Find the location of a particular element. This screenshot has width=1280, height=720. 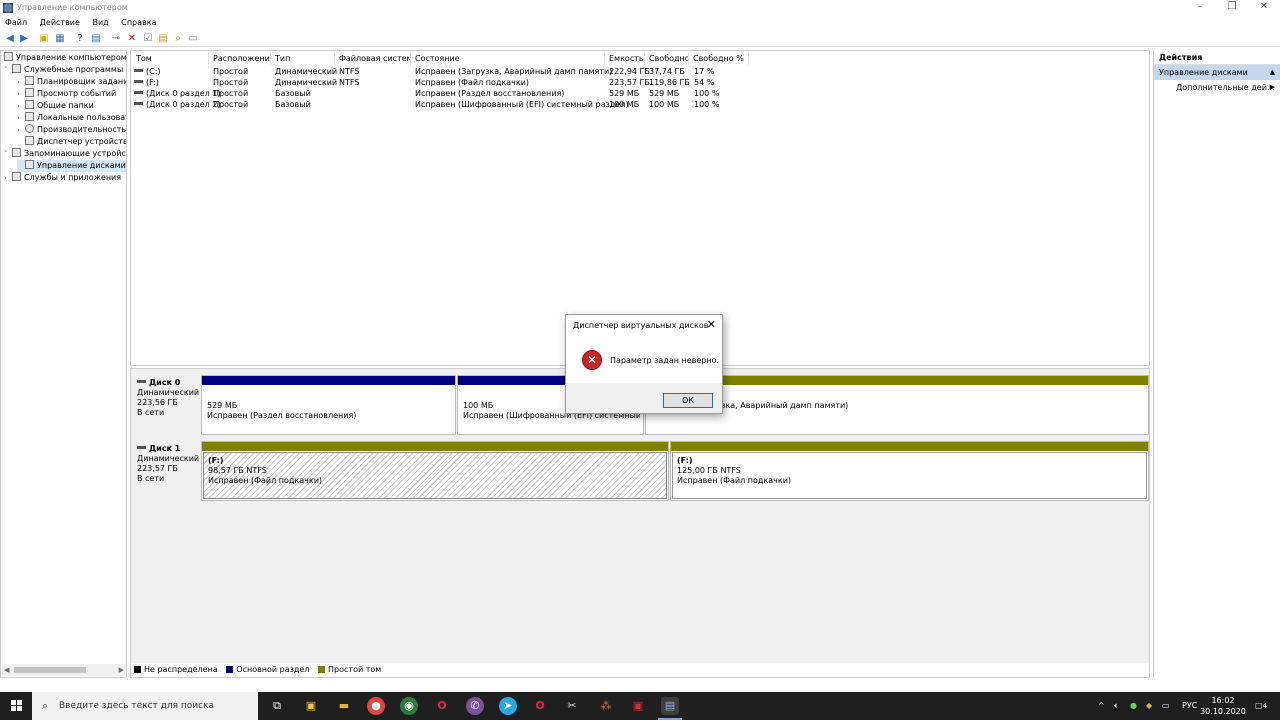

column-header-free: Свободно is located at coordinates (667, 59).